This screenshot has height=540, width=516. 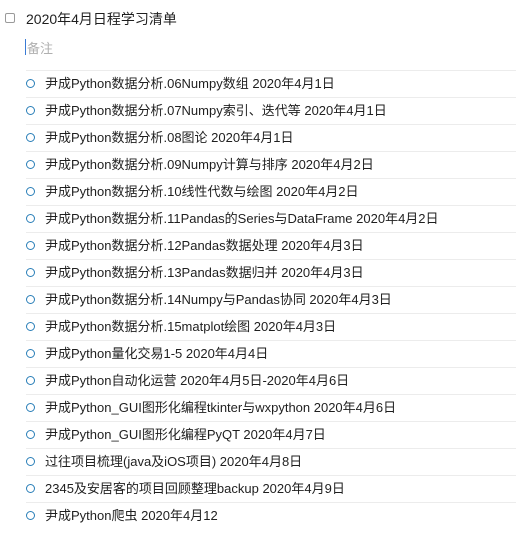 I want to click on subtask-item: 尹成Python爬虫 2020年4月12, so click(x=258, y=515).